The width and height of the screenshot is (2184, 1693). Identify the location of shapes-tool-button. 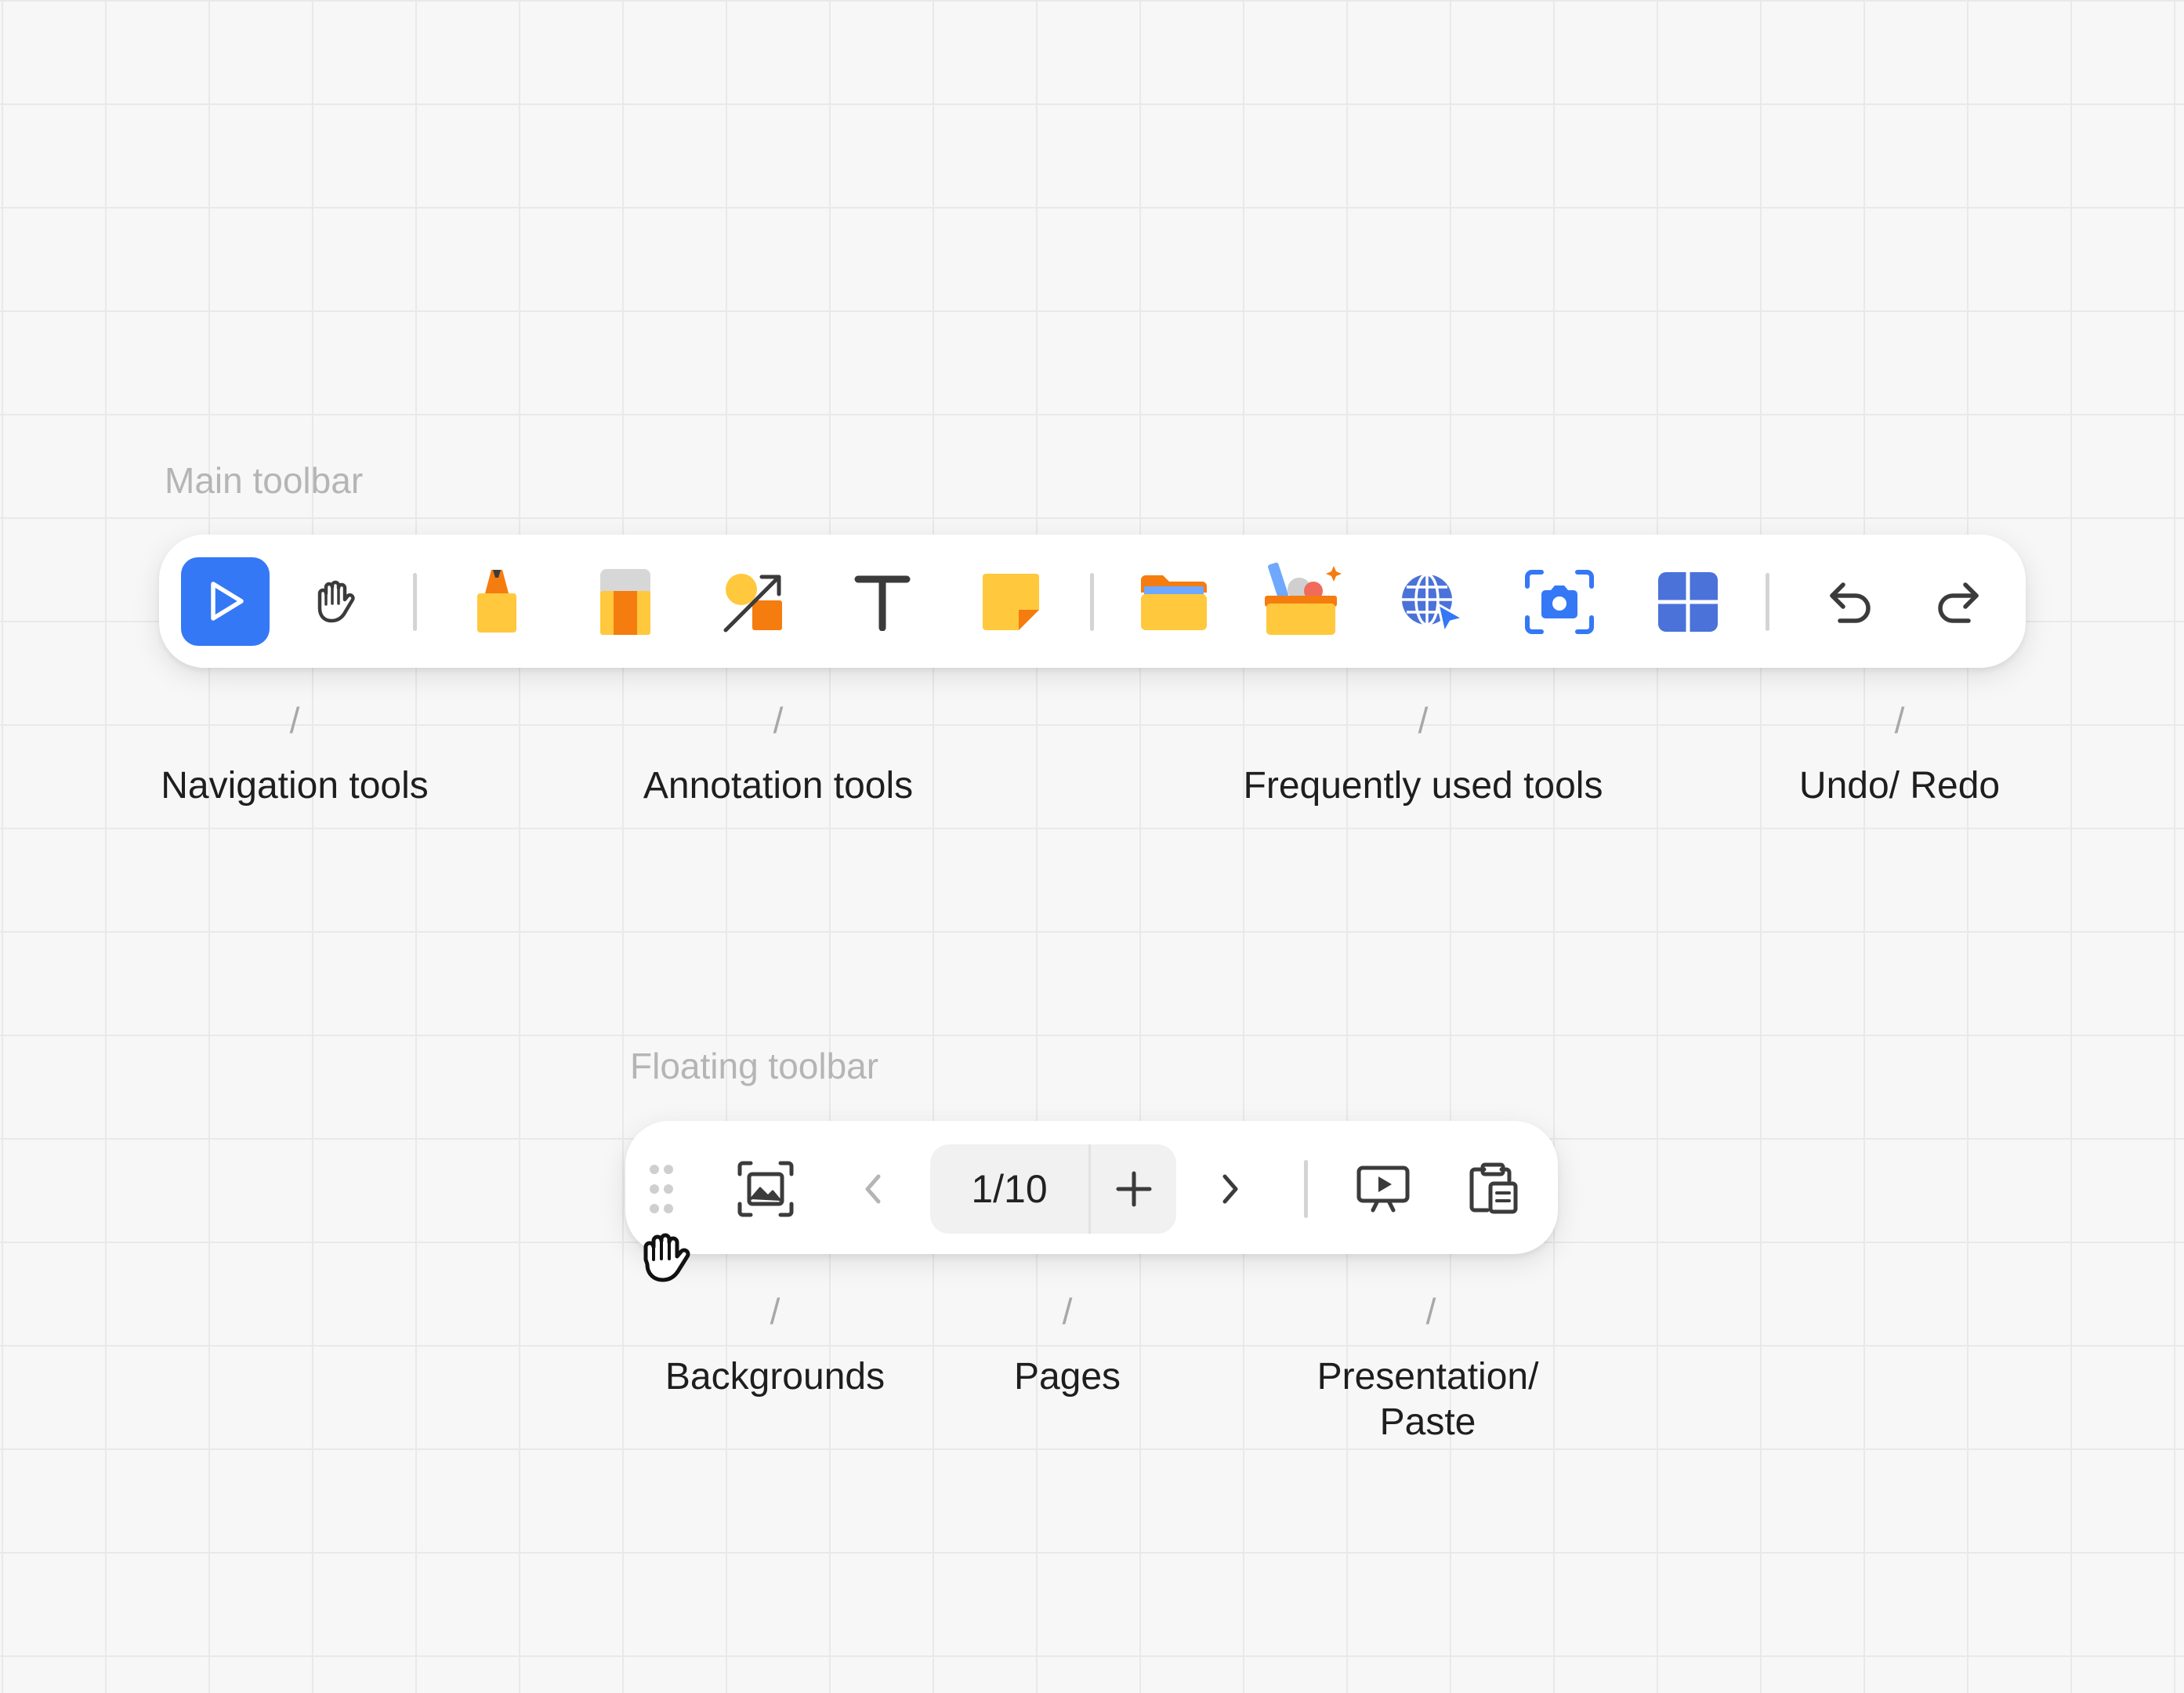
(753, 601).